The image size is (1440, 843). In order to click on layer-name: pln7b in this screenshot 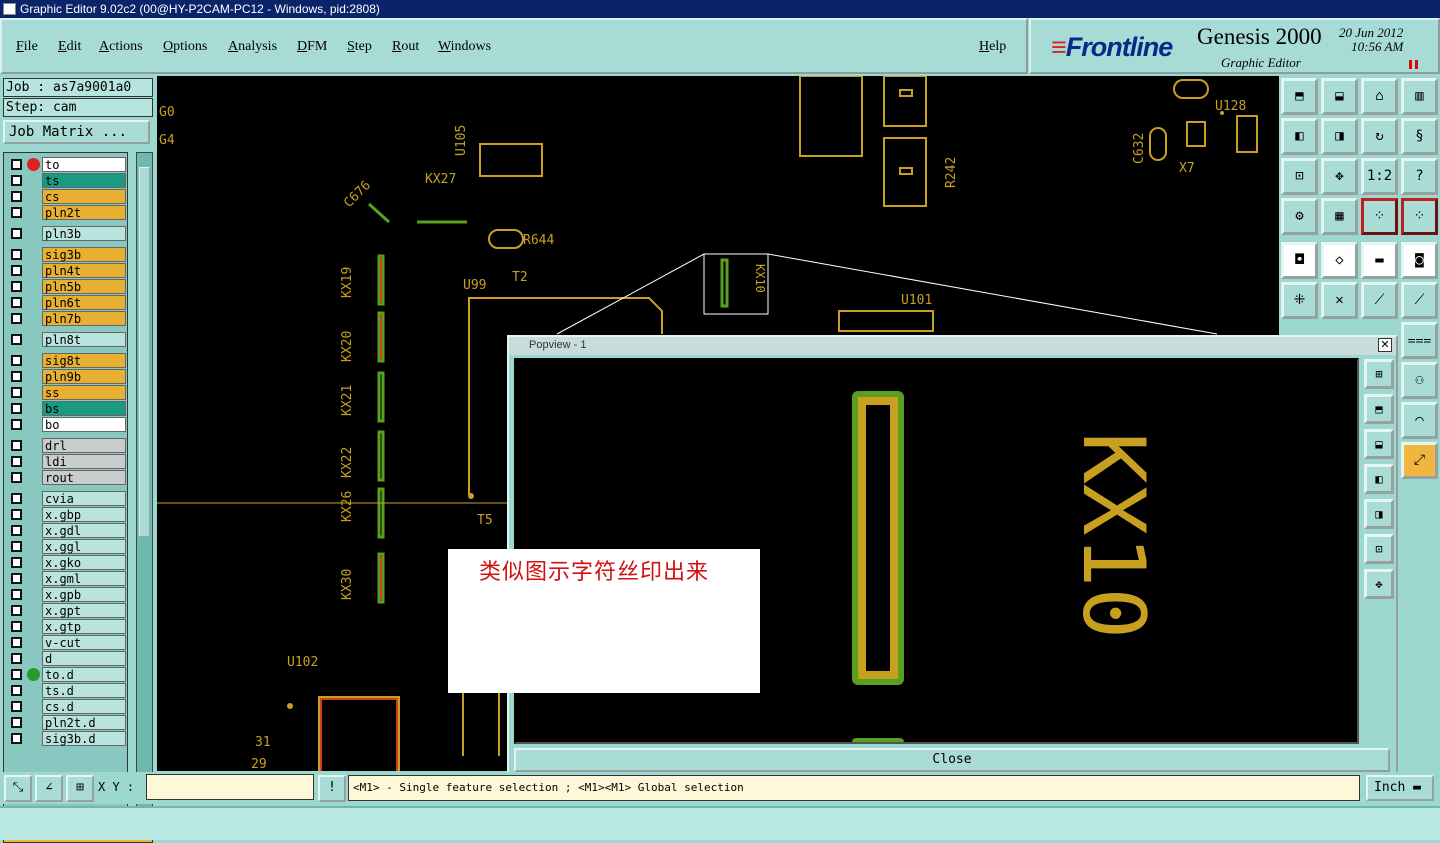, I will do `click(84, 318)`.